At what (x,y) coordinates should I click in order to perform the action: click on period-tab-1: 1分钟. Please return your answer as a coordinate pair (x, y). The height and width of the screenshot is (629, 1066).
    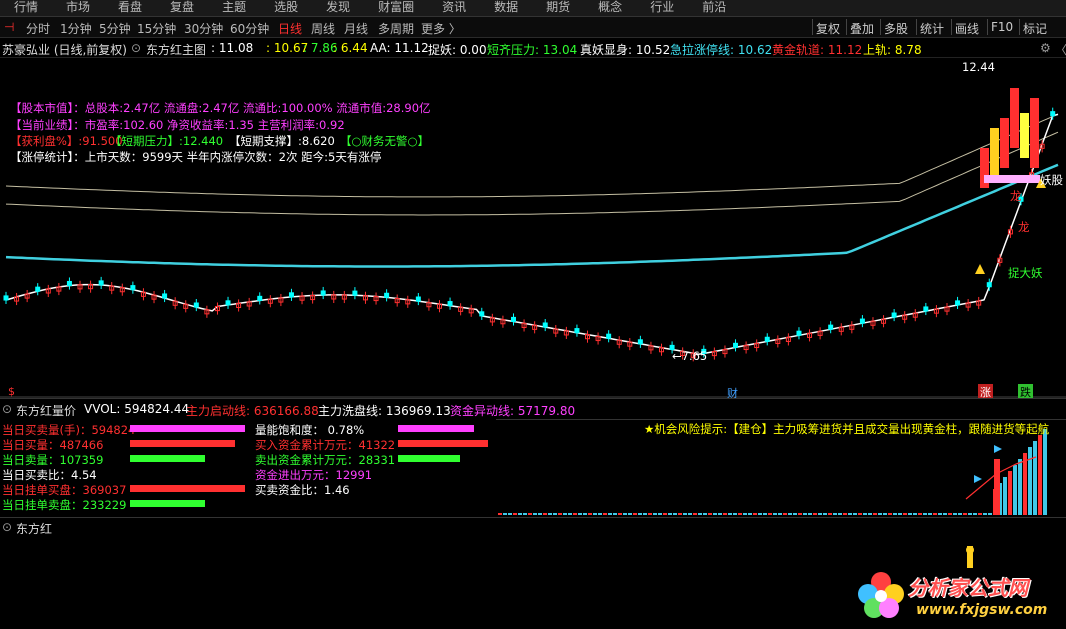
    Looking at the image, I should click on (76, 28).